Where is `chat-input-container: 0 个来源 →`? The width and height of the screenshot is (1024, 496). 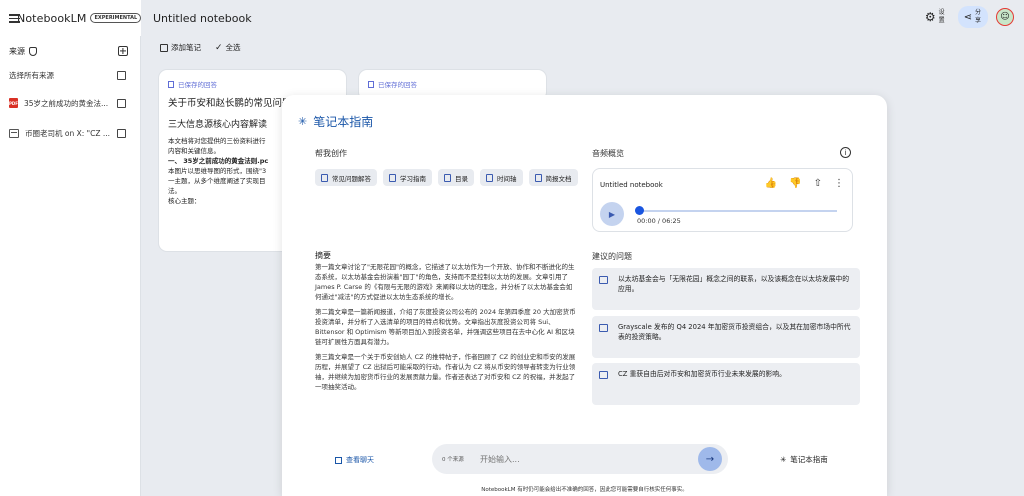
chat-input-container: 0 个来源 → is located at coordinates (580, 459).